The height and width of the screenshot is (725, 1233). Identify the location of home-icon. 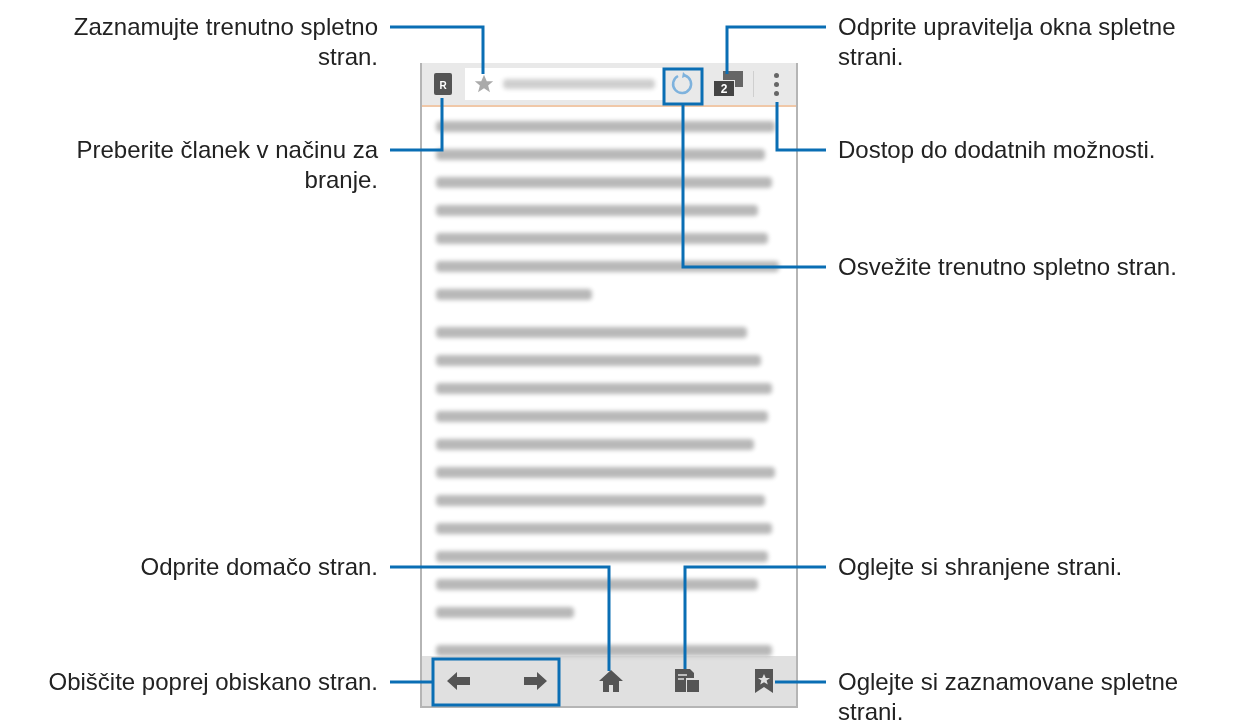
(611, 681).